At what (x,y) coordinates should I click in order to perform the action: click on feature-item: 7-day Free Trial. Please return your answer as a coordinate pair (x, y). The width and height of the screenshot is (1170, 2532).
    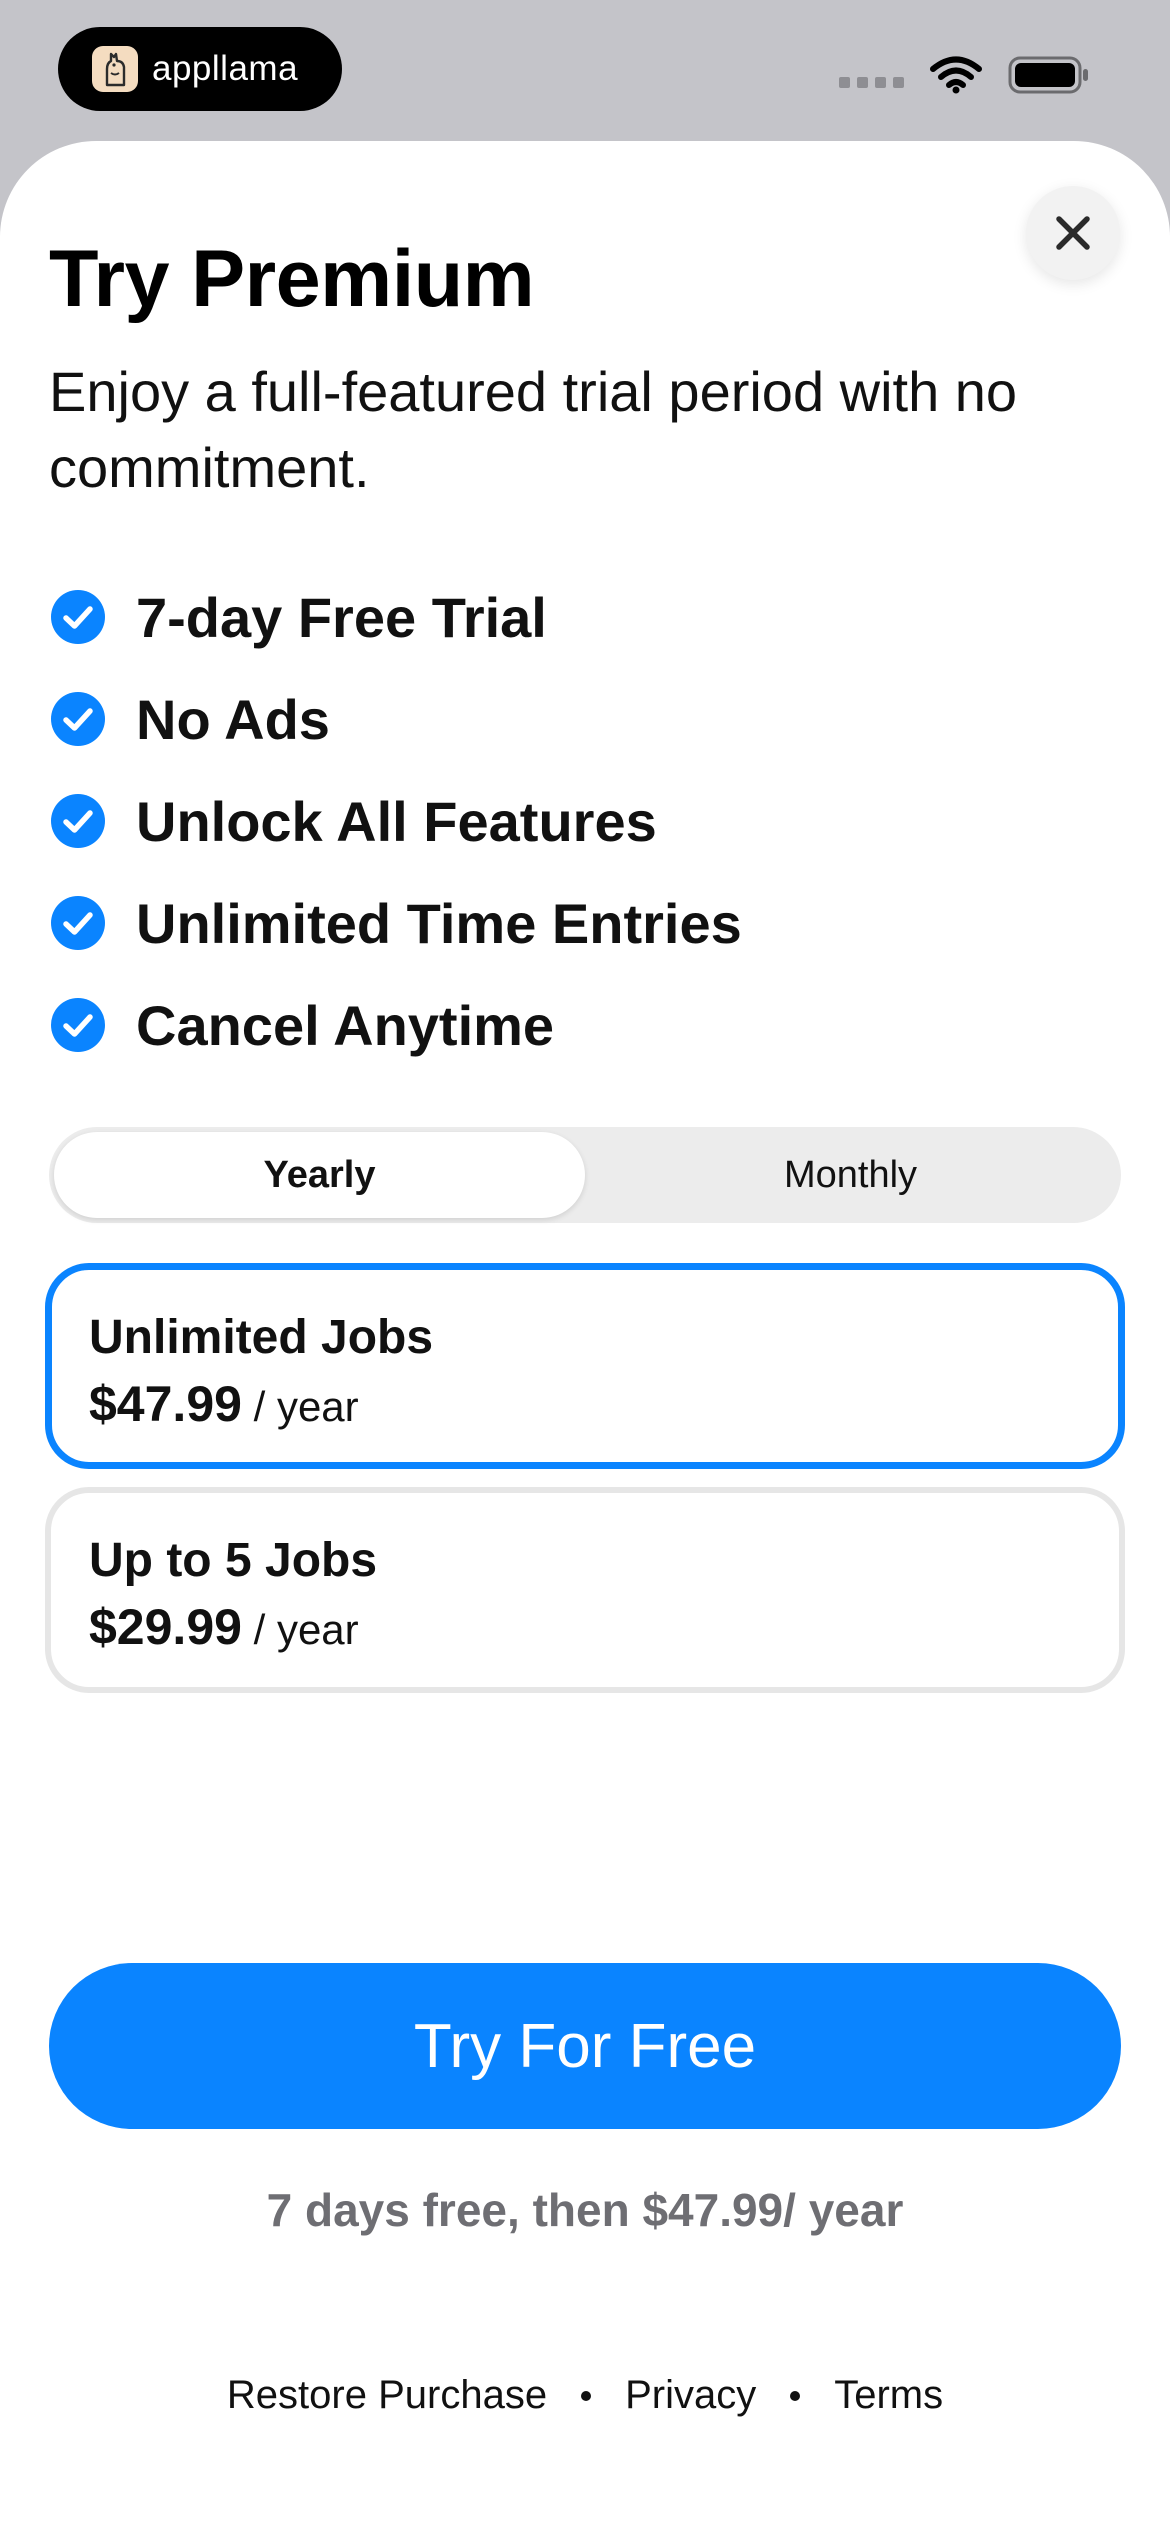
    Looking at the image, I should click on (396, 617).